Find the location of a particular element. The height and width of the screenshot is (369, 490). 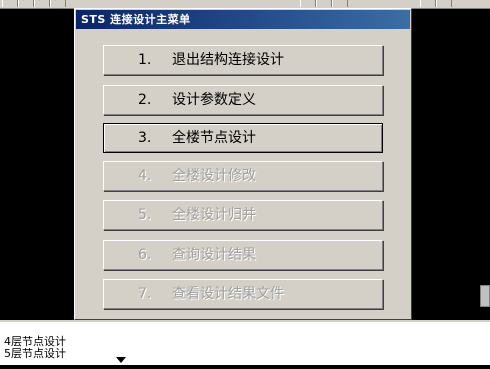

menu-item-label: 设计参数定义 is located at coordinates (214, 100).